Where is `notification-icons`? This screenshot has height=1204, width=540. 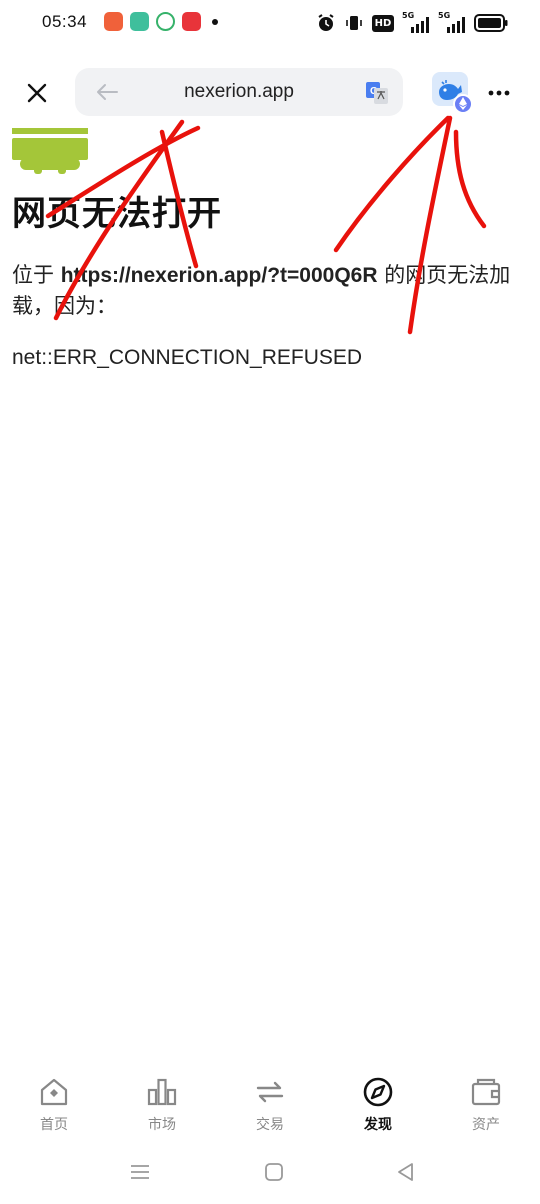 notification-icons is located at coordinates (161, 21).